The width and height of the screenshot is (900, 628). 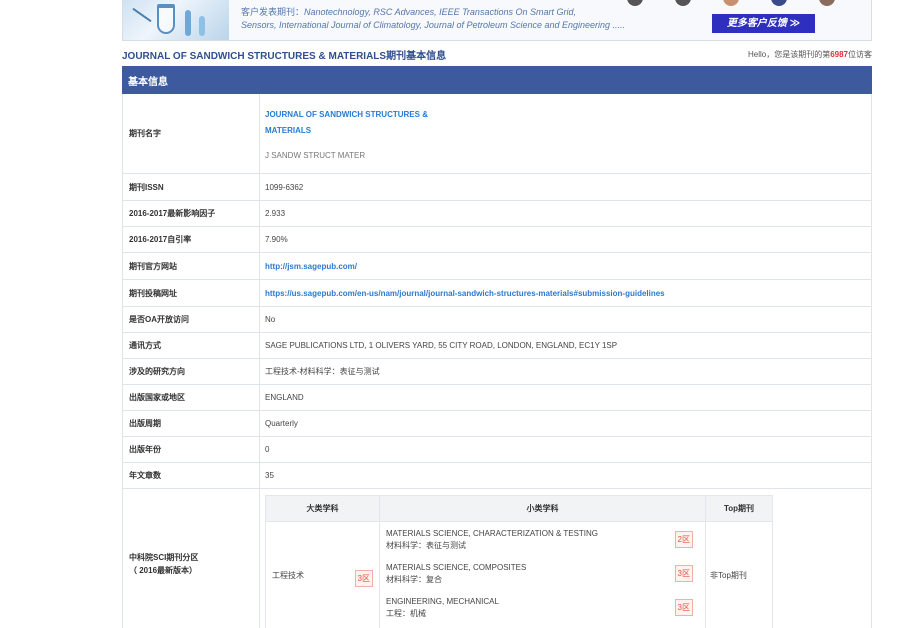 What do you see at coordinates (542, 508) in the screenshot?
I see `col-minor-header: 小类学科` at bounding box center [542, 508].